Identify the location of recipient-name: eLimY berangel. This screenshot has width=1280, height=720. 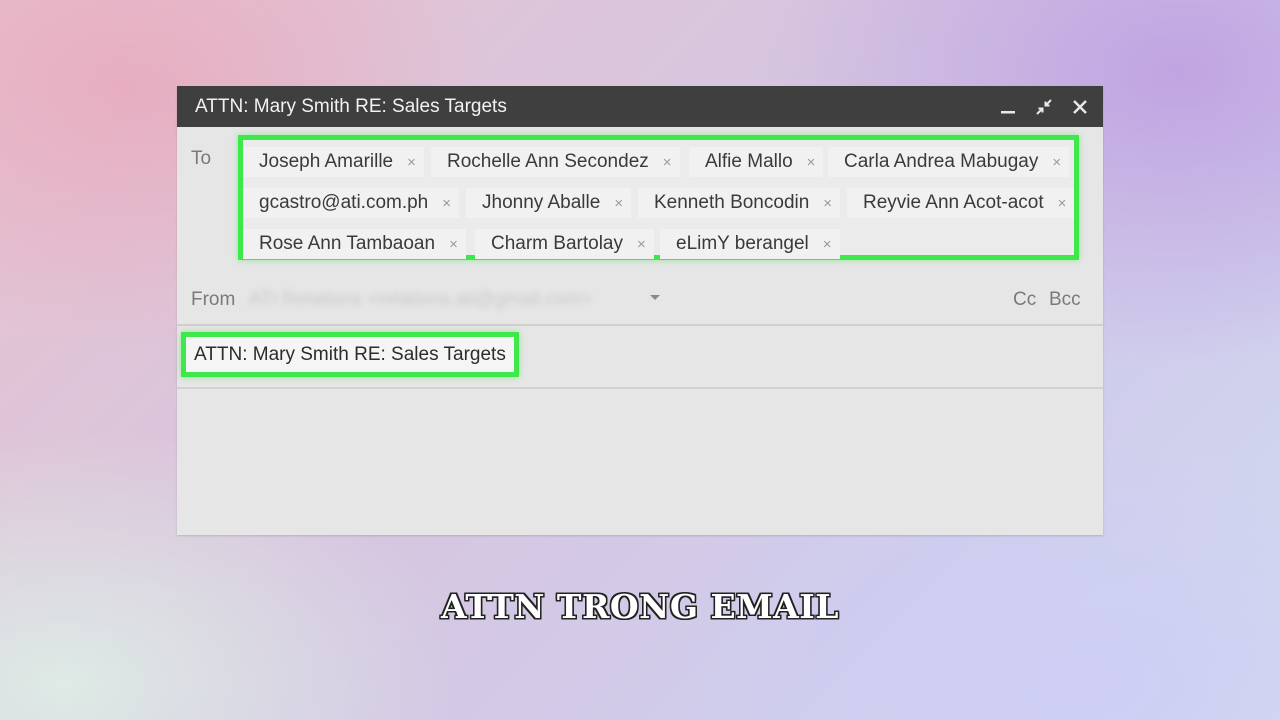
(742, 243).